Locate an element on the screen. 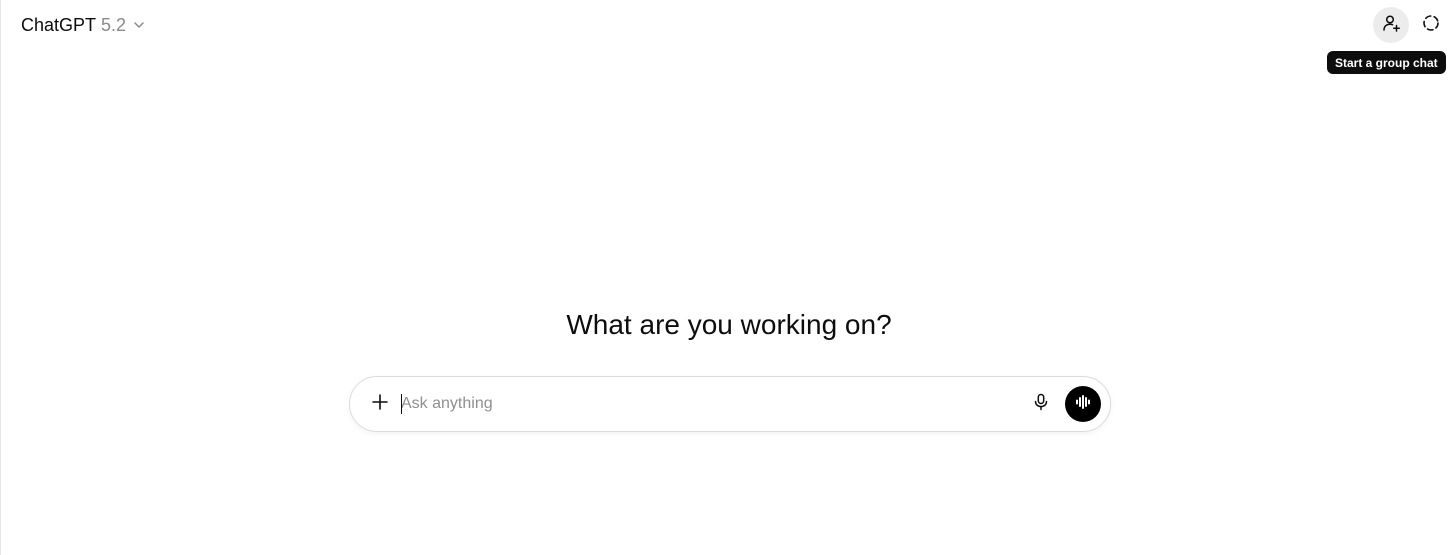  dictate-button is located at coordinates (1041, 404).